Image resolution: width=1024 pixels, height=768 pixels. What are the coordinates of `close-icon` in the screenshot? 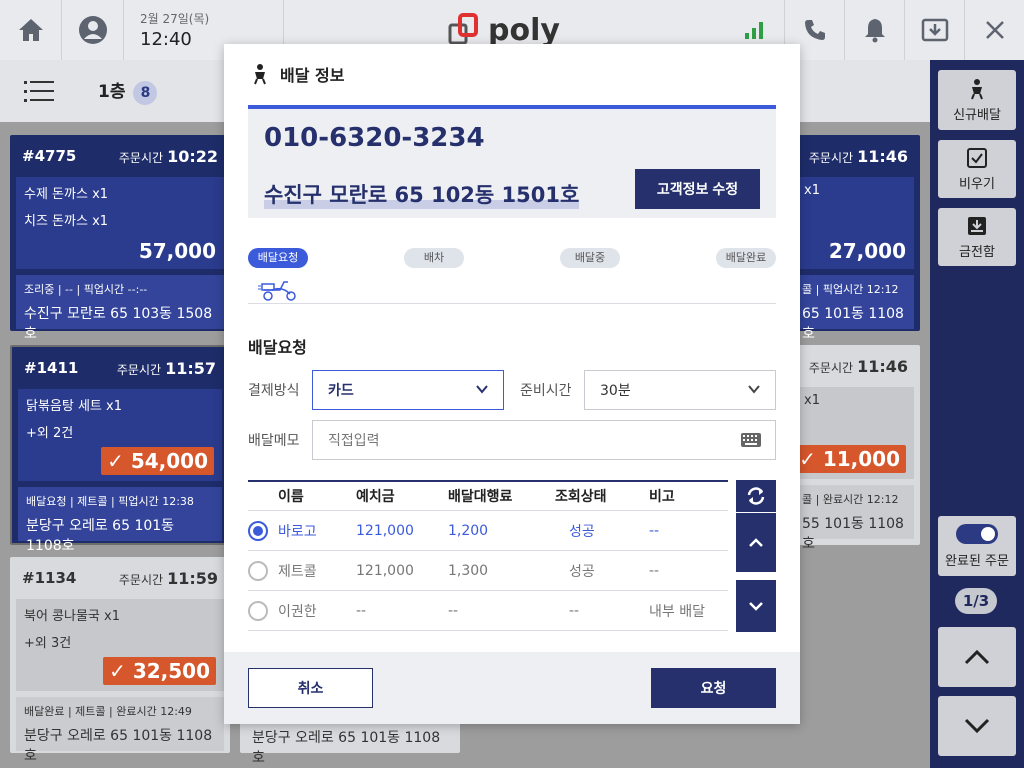 It's located at (994, 30).